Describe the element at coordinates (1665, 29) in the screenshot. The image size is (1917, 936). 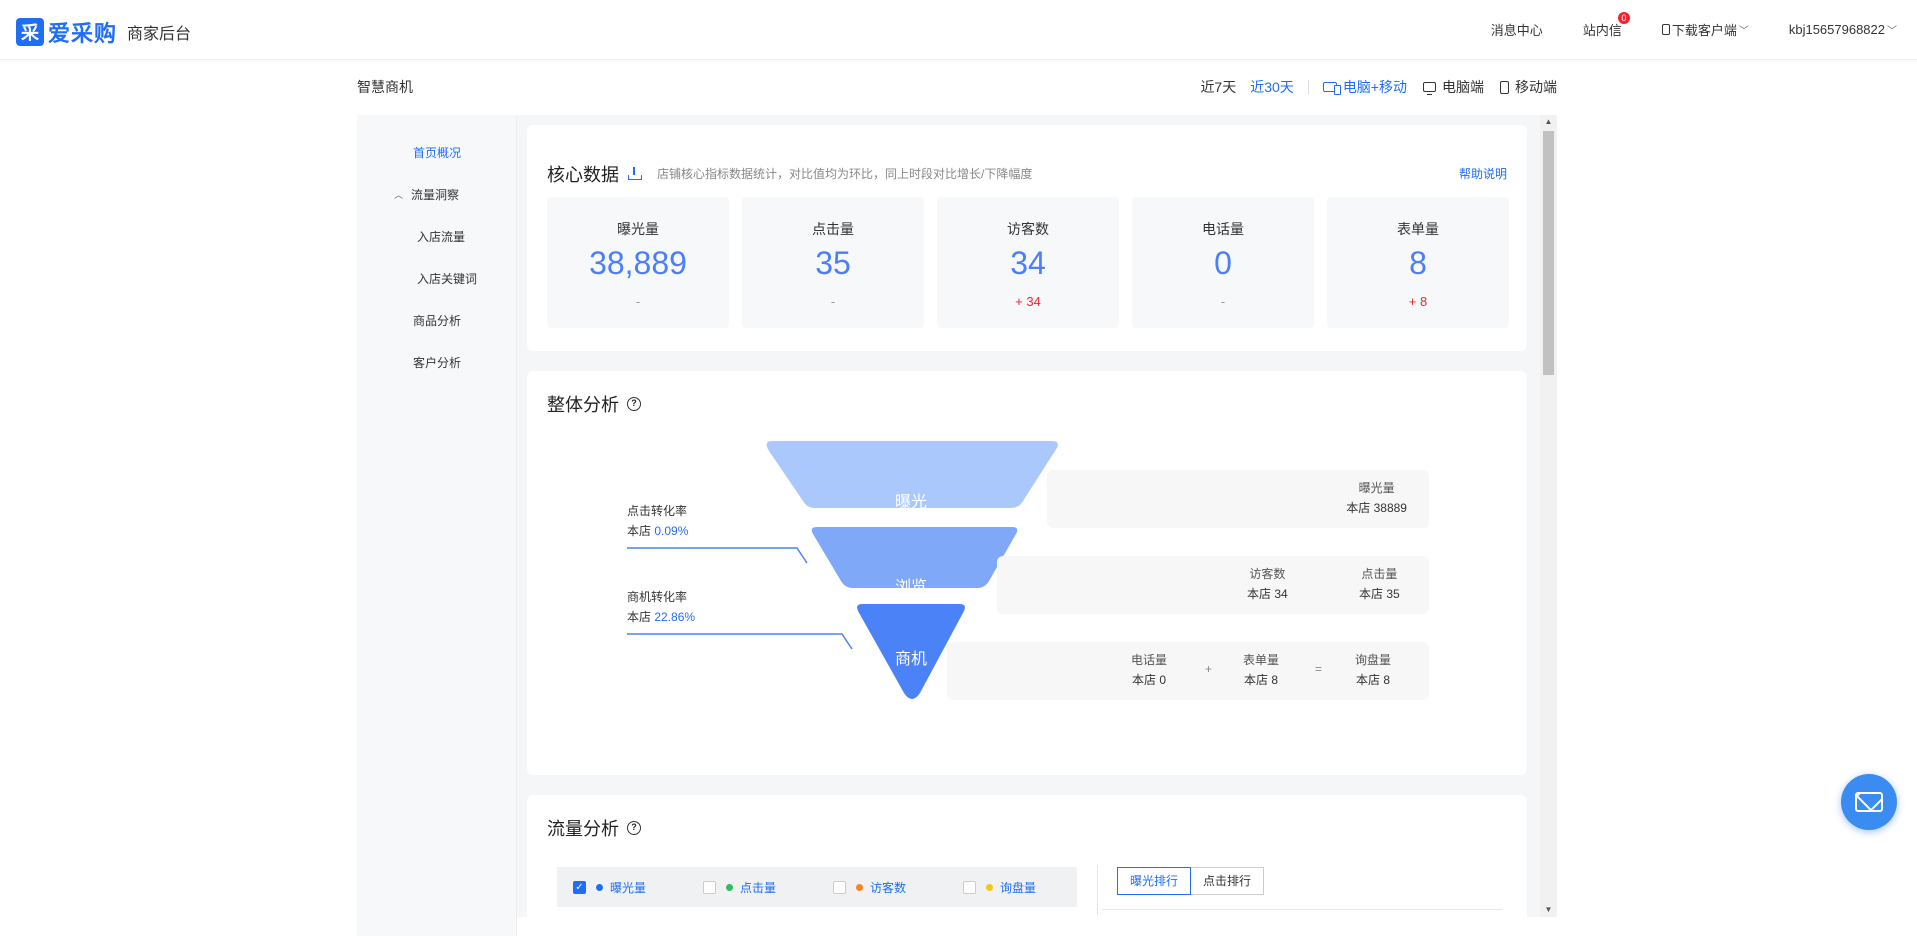
I see `phone-icon` at that location.